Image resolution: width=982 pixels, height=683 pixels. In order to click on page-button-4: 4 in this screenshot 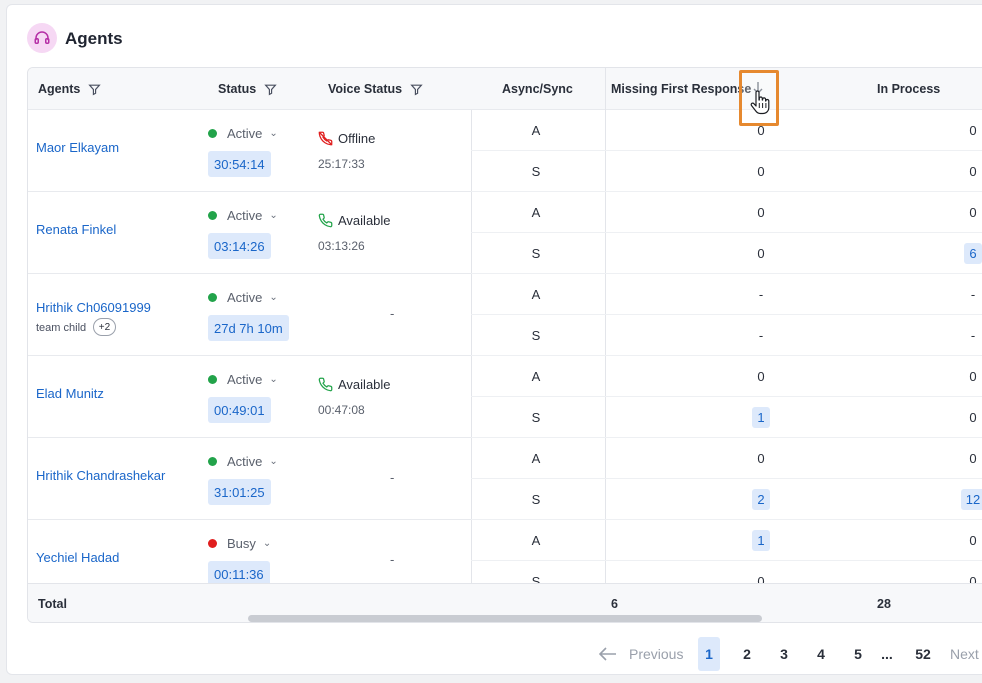, I will do `click(821, 654)`.